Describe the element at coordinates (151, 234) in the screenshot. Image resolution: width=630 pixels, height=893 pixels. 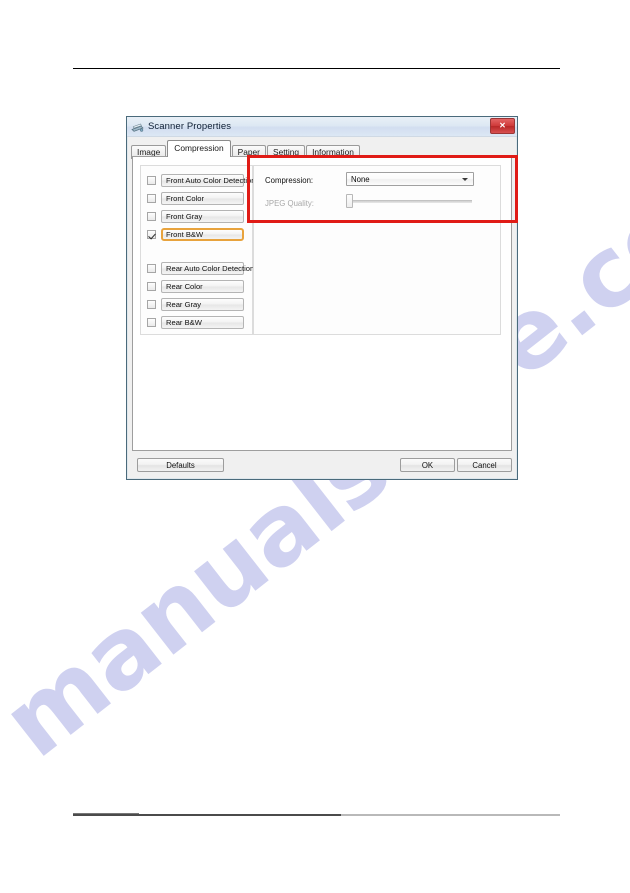
I see `checkbox-front-bw` at that location.